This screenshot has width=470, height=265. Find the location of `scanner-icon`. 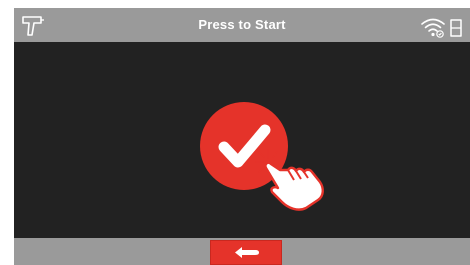

scanner-icon is located at coordinates (33, 26).